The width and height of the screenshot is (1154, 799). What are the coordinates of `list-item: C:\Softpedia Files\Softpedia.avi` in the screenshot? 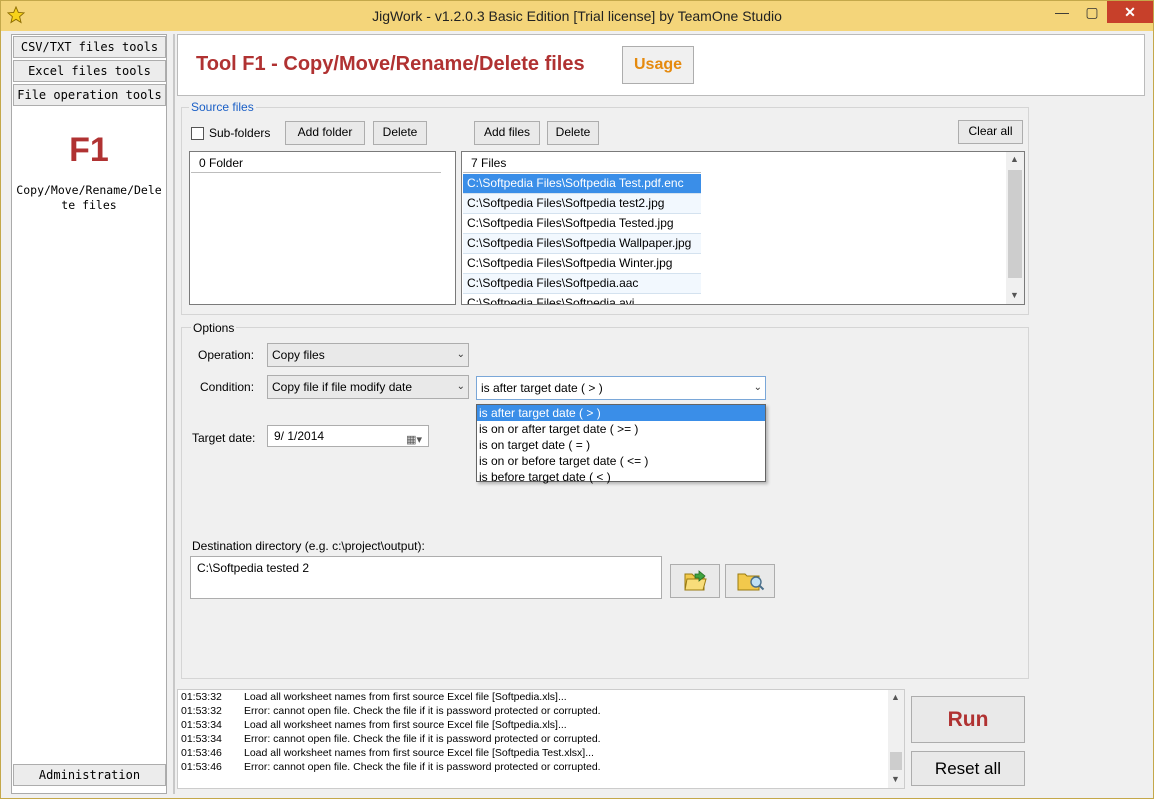 It's located at (582, 299).